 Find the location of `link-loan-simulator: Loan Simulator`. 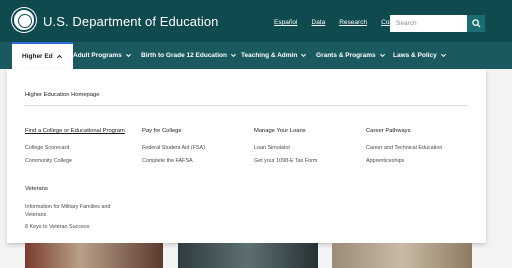

link-loan-simulator: Loan Simulator is located at coordinates (272, 148).